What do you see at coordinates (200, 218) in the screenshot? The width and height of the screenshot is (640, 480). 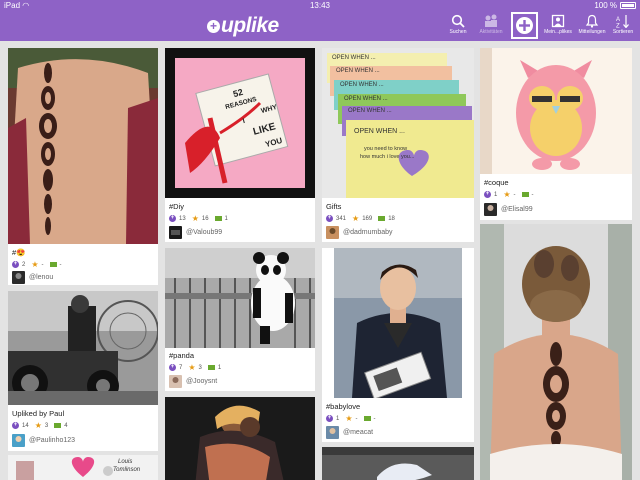 I see `star-count: ★ 16` at bounding box center [200, 218].